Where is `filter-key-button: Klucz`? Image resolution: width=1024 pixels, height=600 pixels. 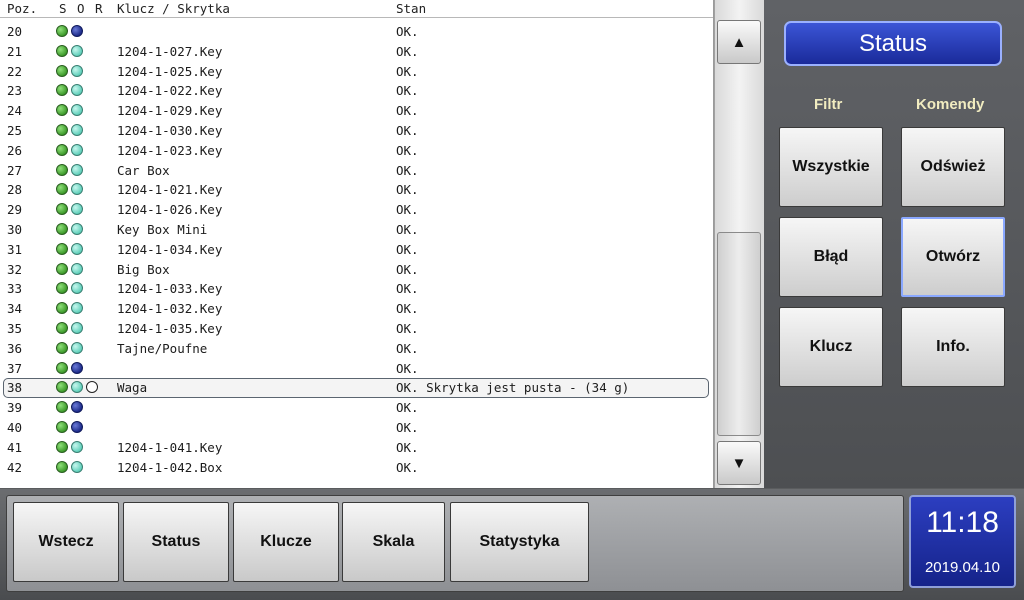 filter-key-button: Klucz is located at coordinates (831, 347).